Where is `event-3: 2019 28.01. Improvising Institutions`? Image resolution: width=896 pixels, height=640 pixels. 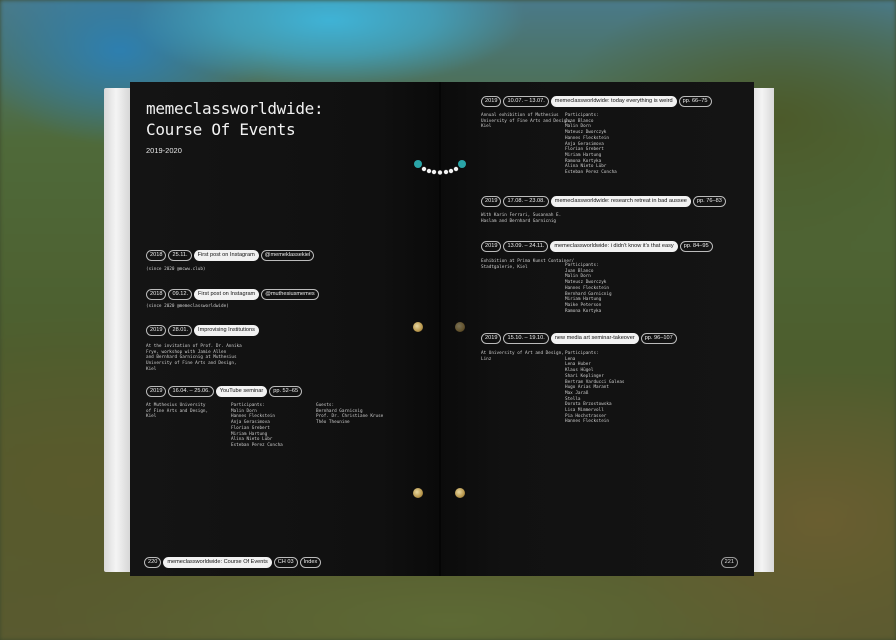
event-3: 2019 28.01. Improvising Institutions is located at coordinates (202, 330).